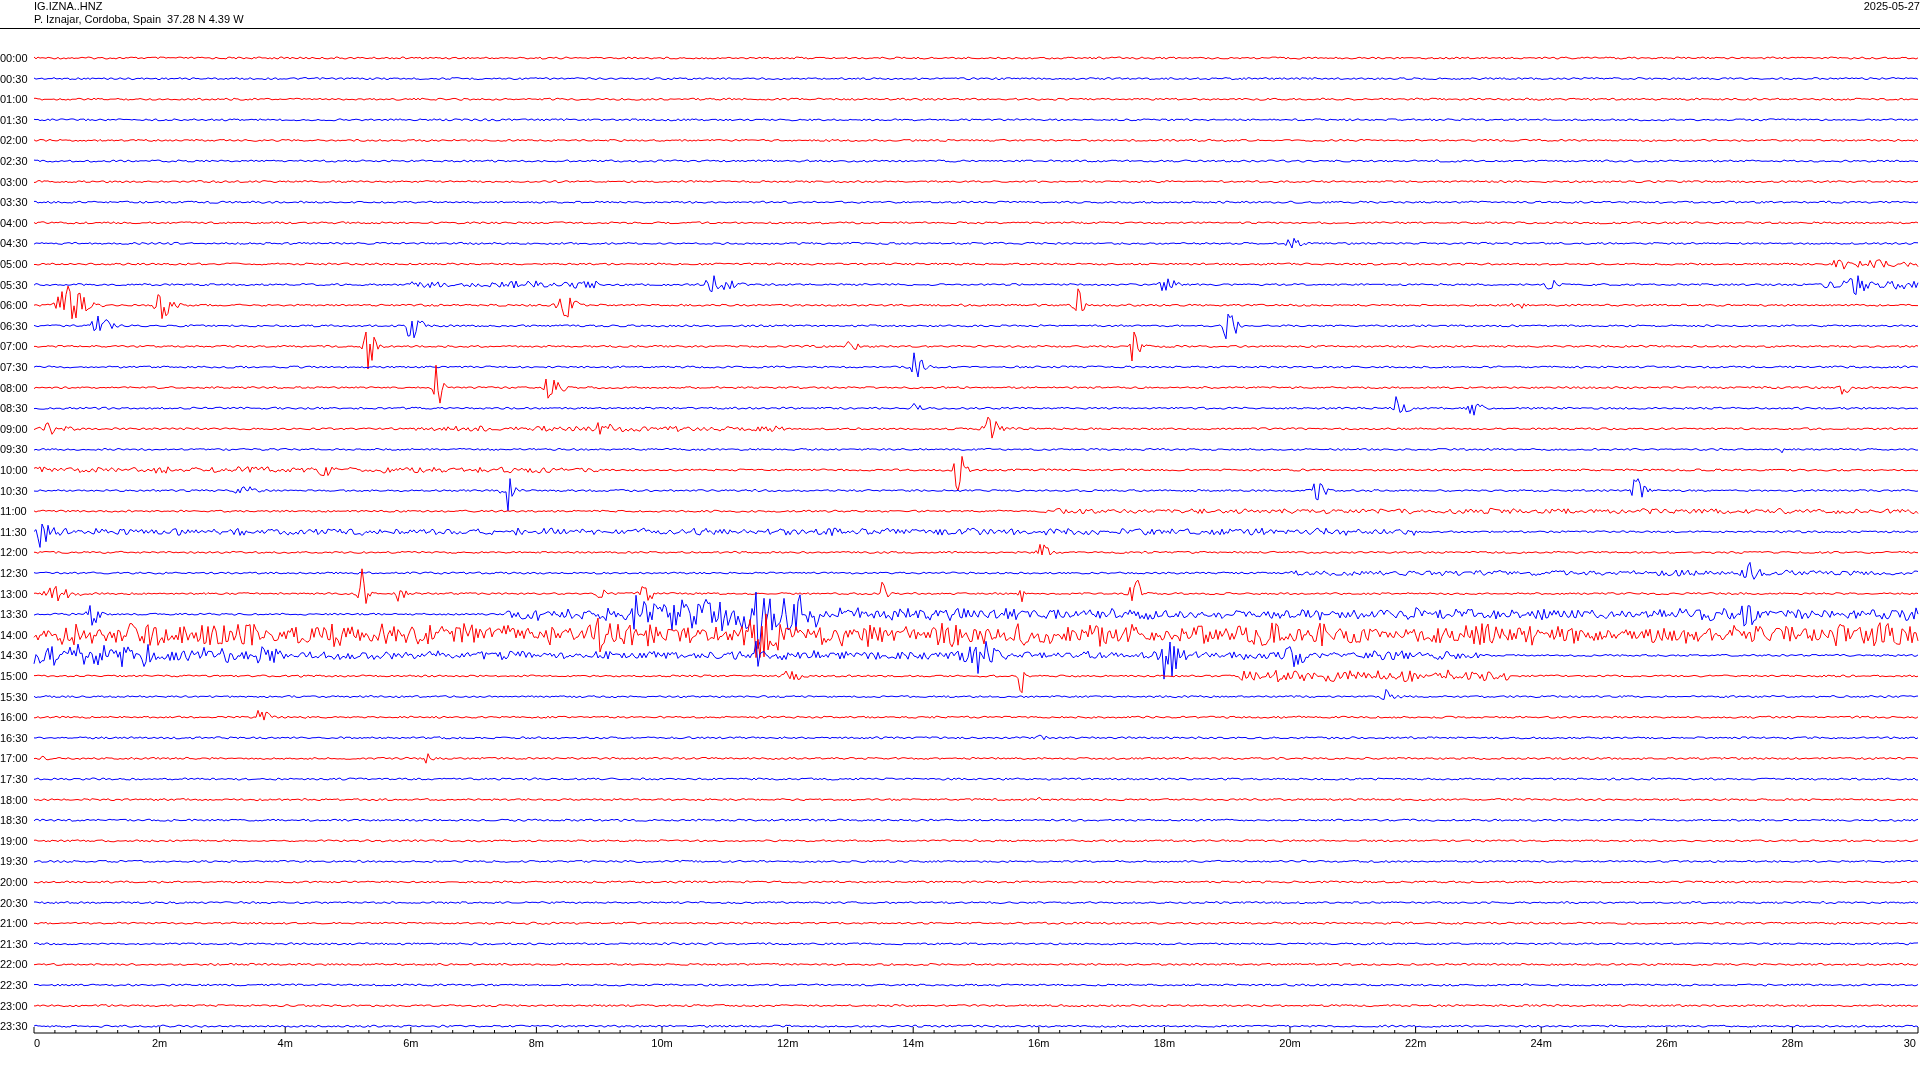 The image size is (1920, 1080). What do you see at coordinates (411, 1043) in the screenshot?
I see `axis-label: 6m` at bounding box center [411, 1043].